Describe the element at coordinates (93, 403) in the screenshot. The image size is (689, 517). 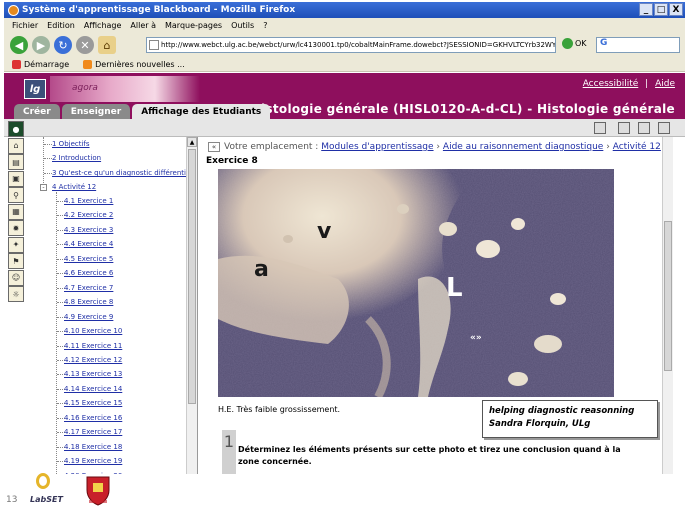
I see `tree-item-exercise: 4.15 Exercice 15` at that location.